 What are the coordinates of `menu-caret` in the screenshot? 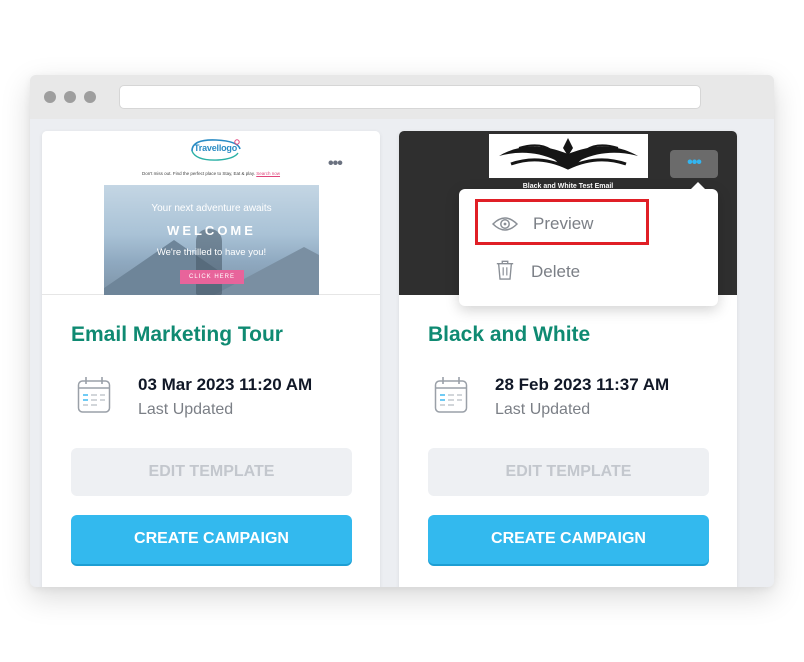 It's located at (698, 185).